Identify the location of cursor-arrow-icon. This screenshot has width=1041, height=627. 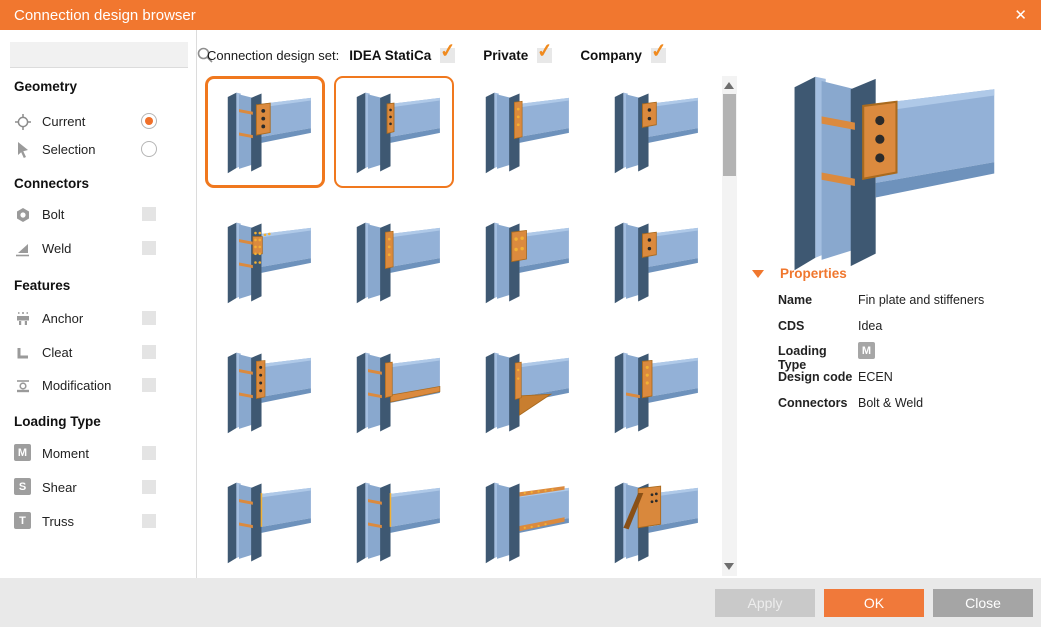
(23, 150).